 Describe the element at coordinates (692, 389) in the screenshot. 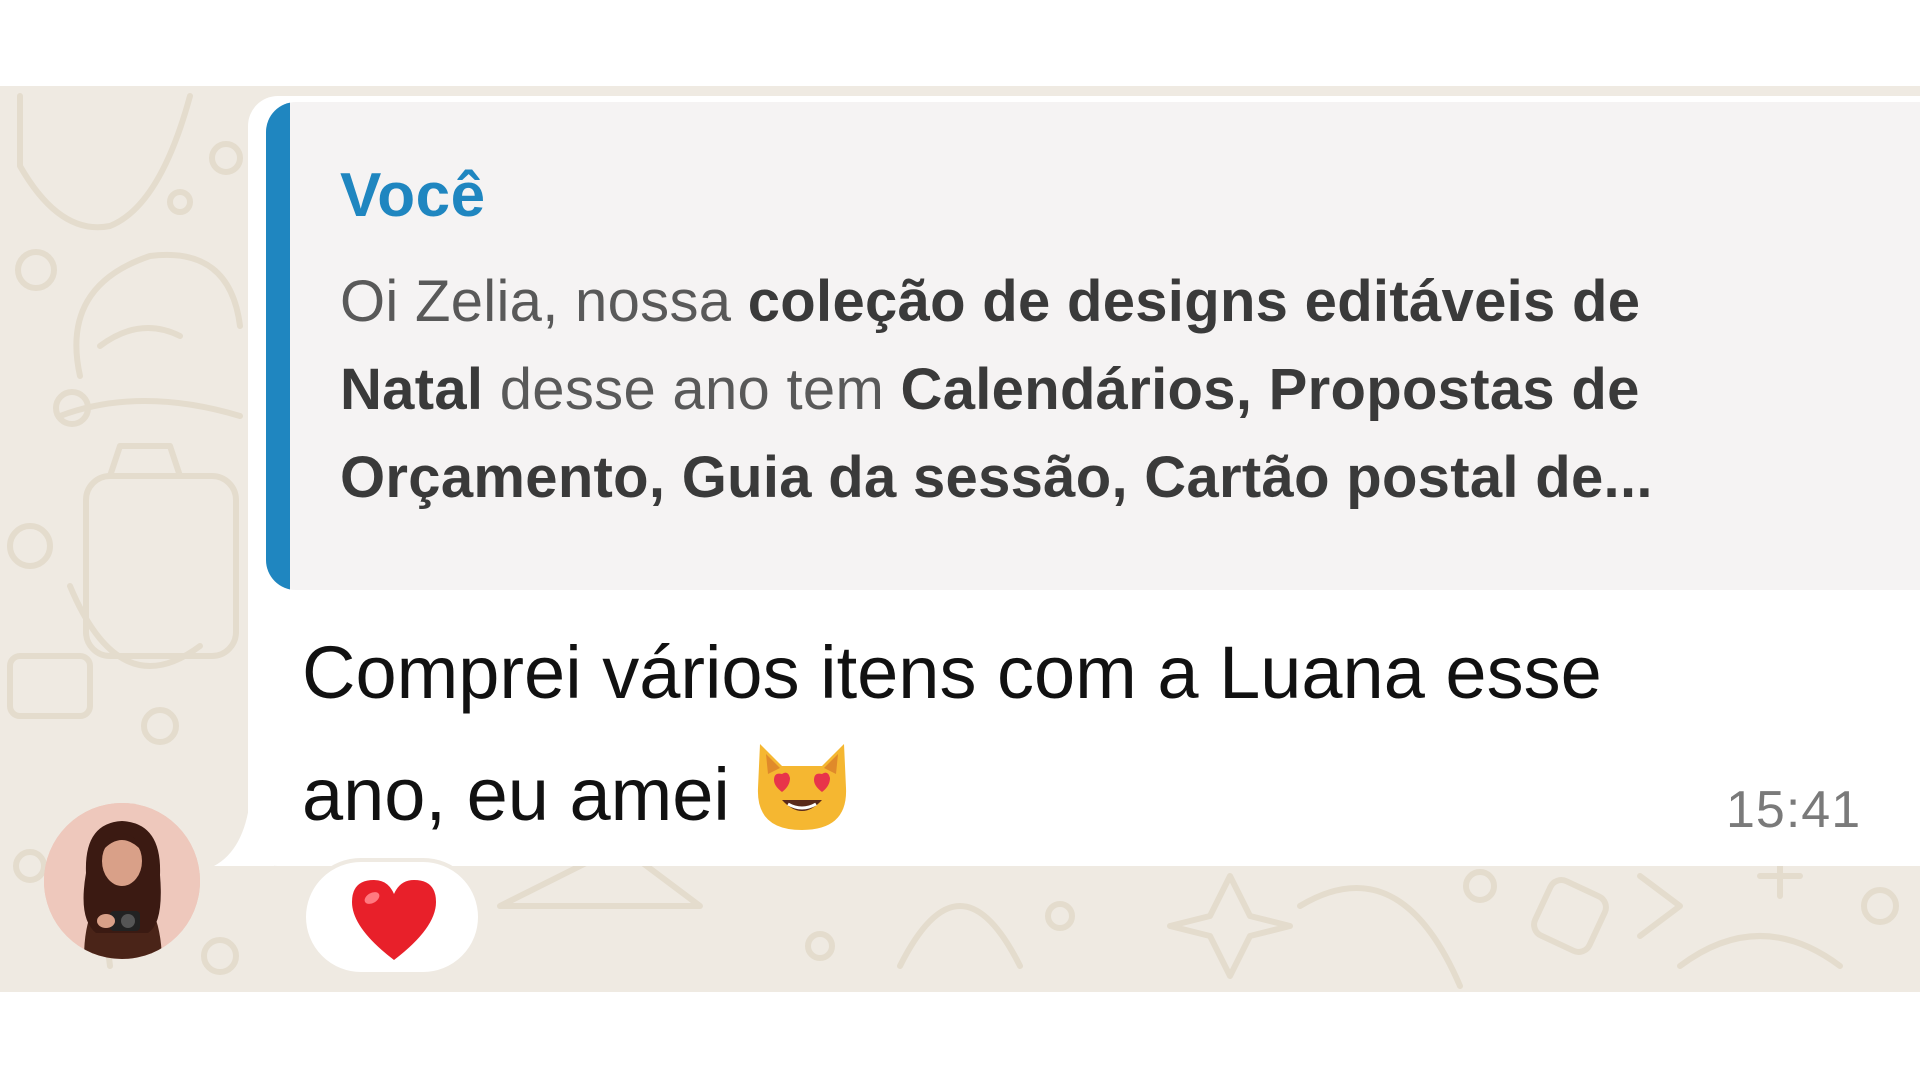

I see `quoted-text-normal: desse ano tem` at that location.